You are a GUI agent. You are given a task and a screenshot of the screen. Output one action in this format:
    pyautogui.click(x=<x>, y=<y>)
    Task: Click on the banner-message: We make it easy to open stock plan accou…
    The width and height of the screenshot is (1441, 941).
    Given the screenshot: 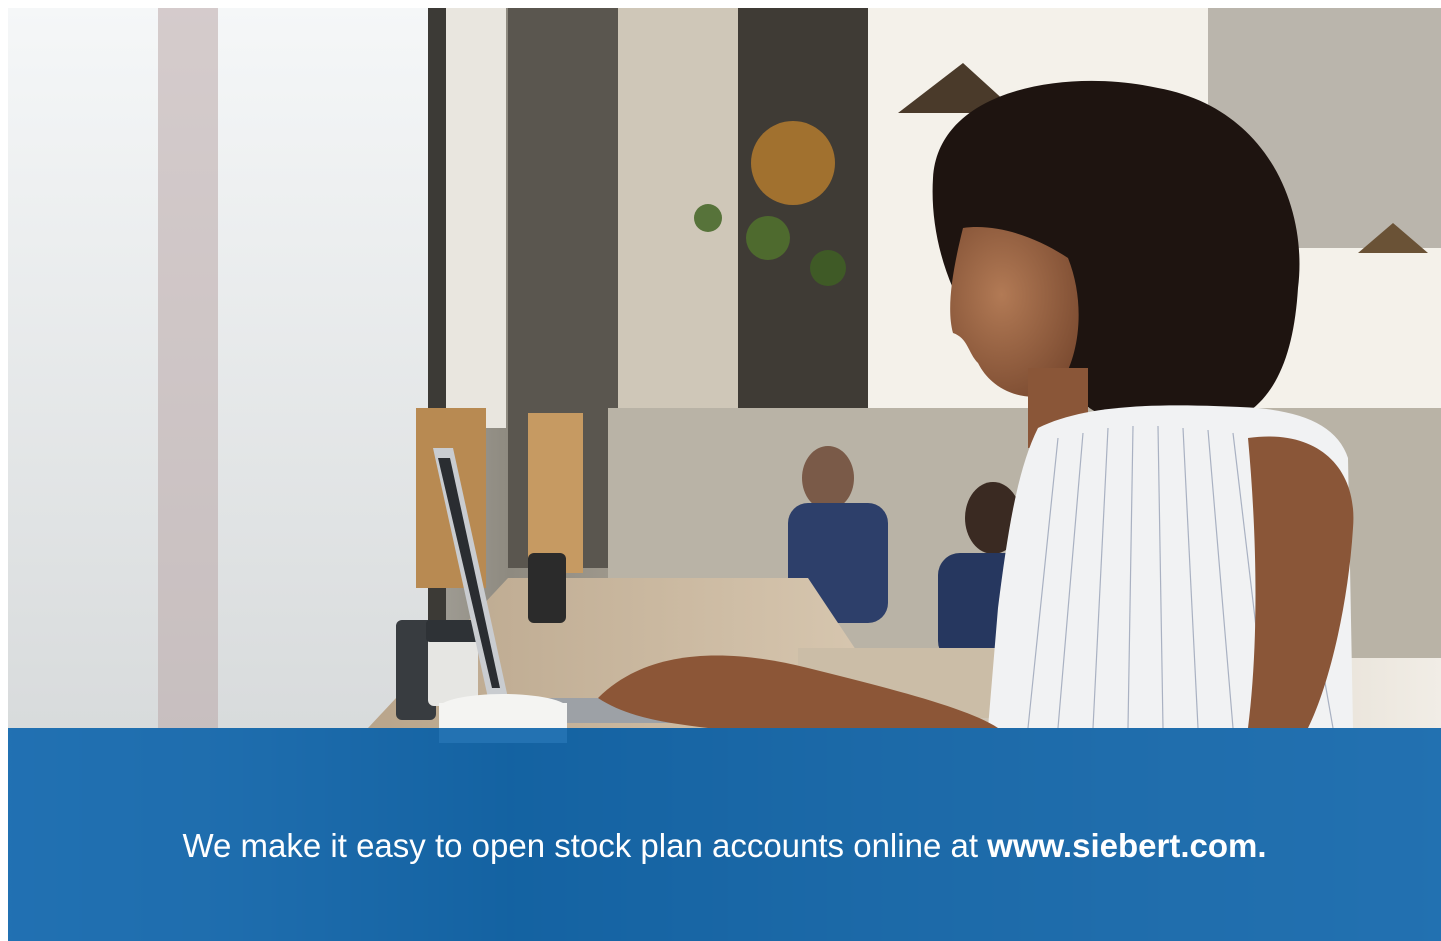 What is the action you would take?
    pyautogui.click(x=724, y=846)
    